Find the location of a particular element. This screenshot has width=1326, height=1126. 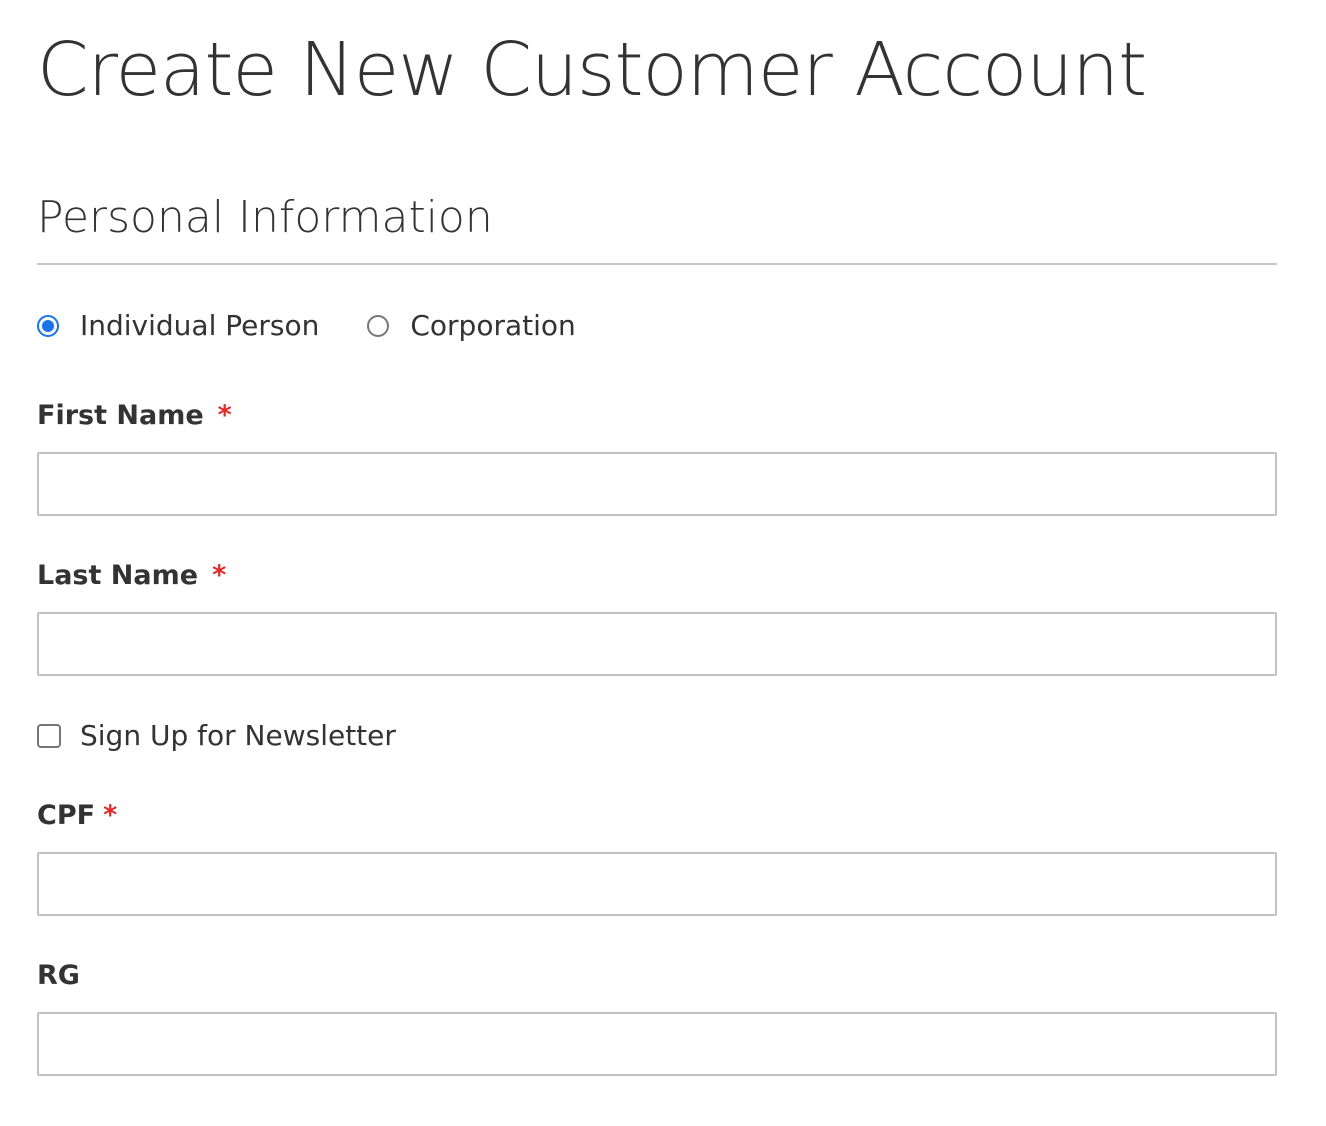

radio-label-individual-person: Individual Person is located at coordinates (199, 326).